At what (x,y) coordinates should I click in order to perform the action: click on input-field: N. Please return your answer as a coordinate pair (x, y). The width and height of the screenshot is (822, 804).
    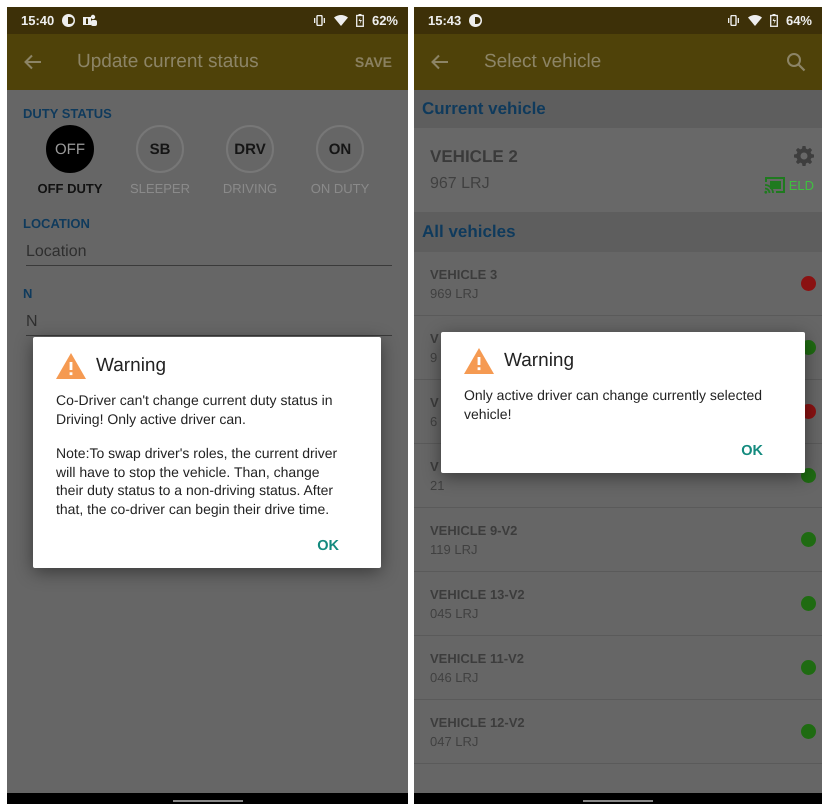
    Looking at the image, I should click on (209, 324).